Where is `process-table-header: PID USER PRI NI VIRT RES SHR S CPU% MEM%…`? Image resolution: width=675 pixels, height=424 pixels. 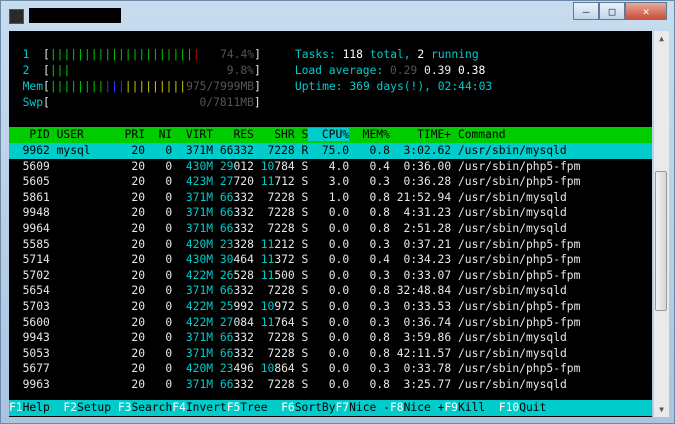 process-table-header: PID USER PRI NI VIRT RES SHR S CPU% MEM%… is located at coordinates (330, 135).